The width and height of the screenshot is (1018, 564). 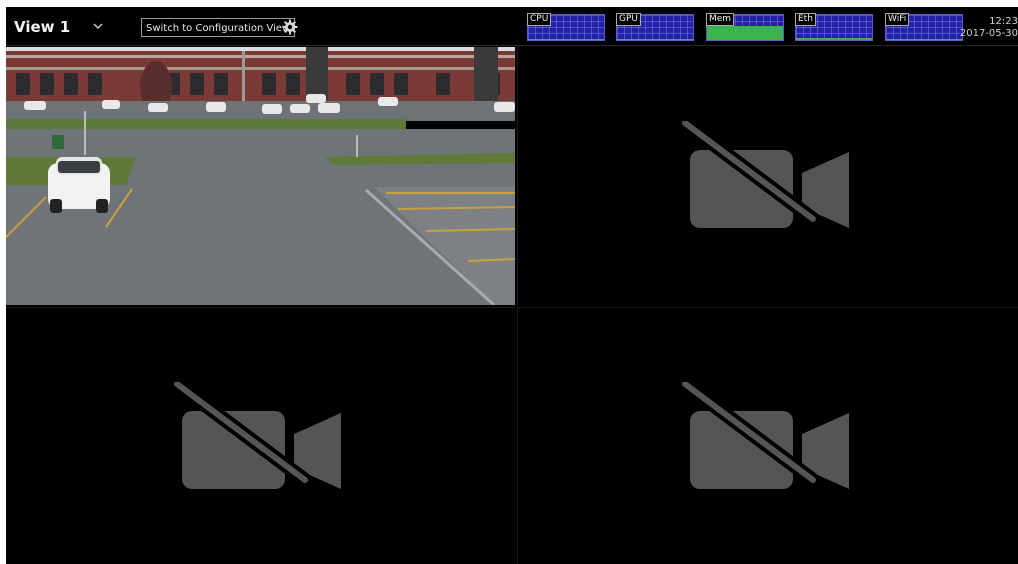 I want to click on eth-meter: Eth, so click(x=834, y=27).